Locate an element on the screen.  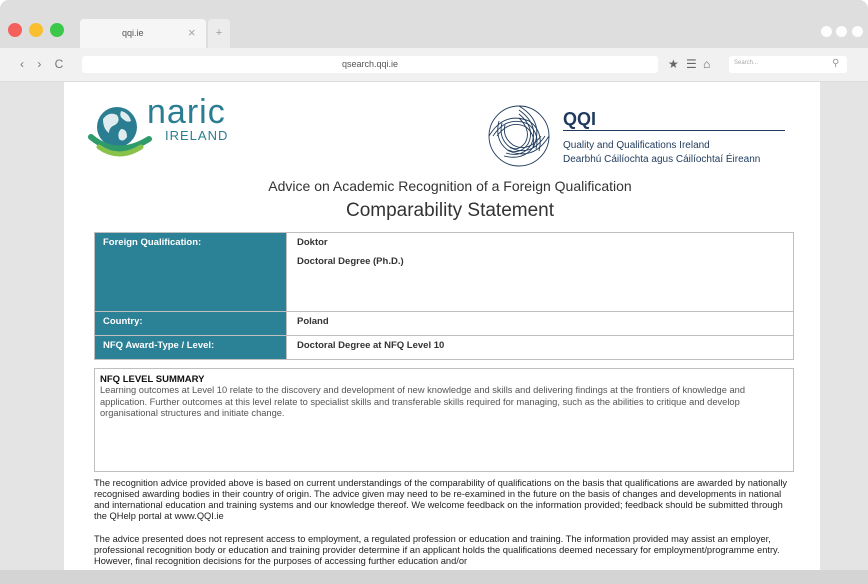
title-bar: qqi.ie × + is located at coordinates (434, 24).